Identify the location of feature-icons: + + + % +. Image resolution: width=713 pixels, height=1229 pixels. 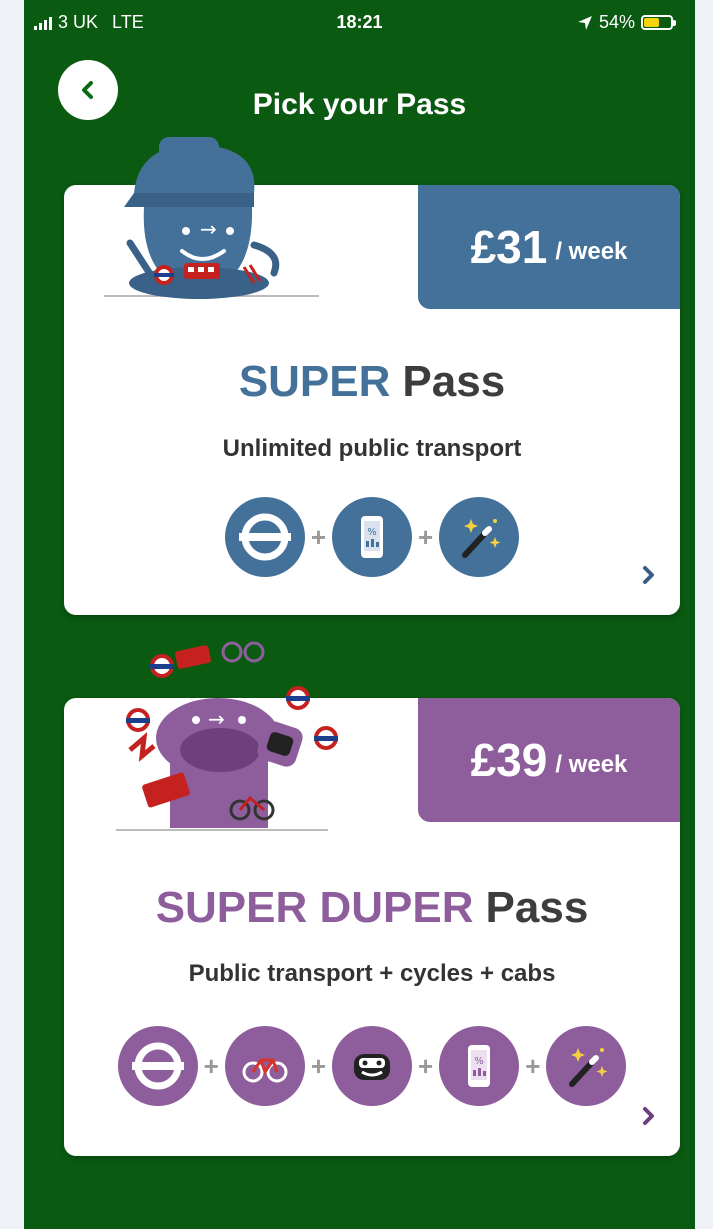
(372, 1066).